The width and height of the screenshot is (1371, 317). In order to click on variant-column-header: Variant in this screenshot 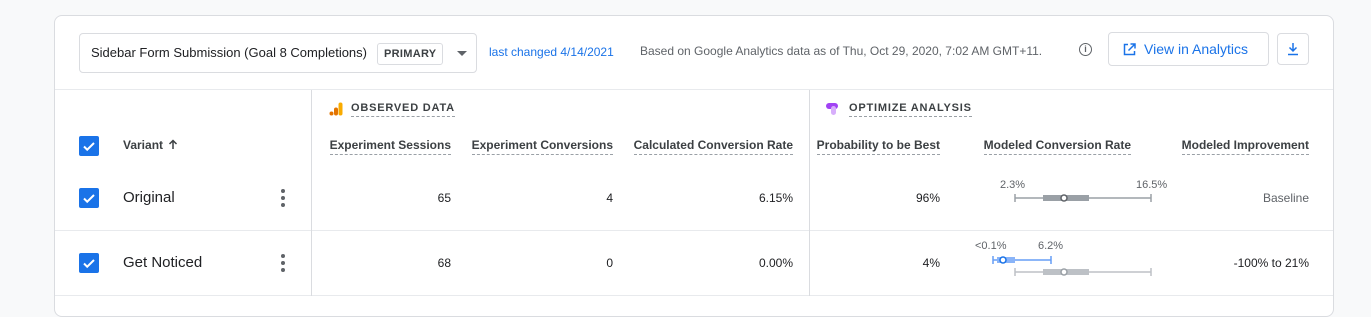, I will do `click(150, 145)`.